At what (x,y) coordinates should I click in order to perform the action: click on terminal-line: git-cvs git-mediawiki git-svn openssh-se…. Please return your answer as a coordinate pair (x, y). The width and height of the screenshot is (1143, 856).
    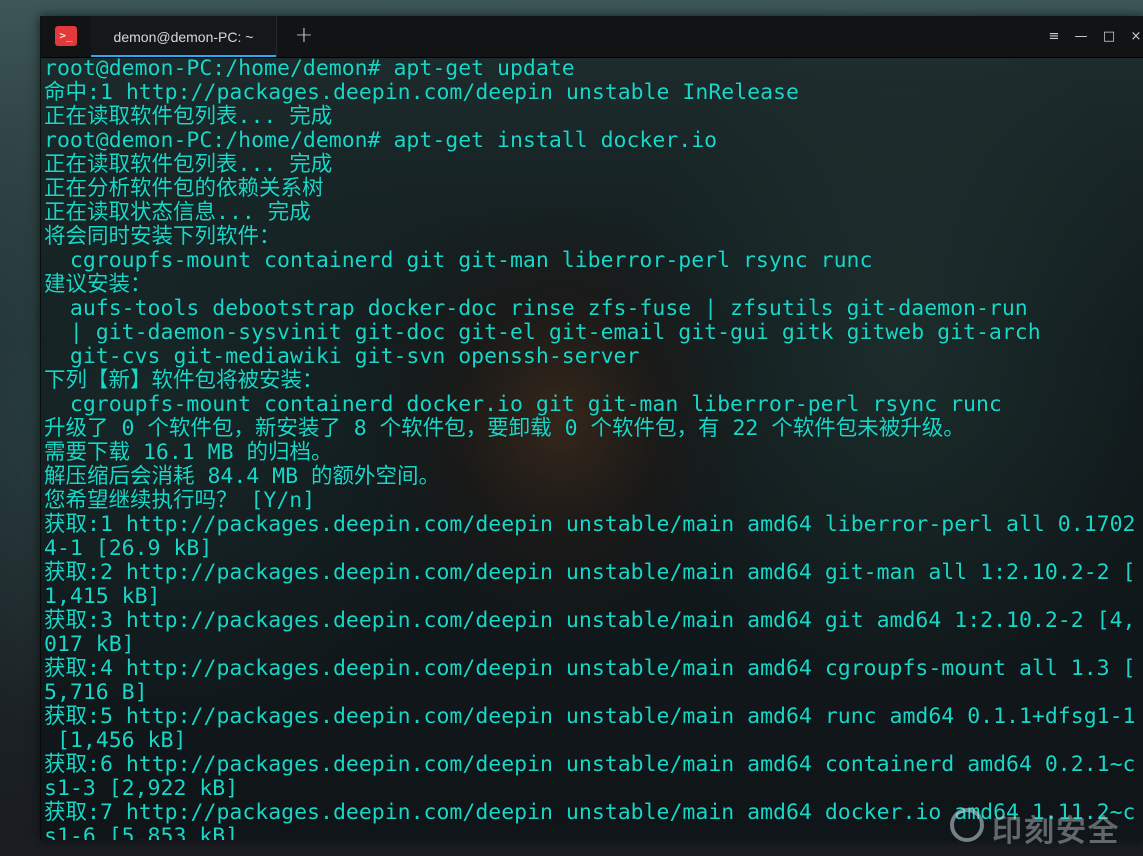
    Looking at the image, I should click on (342, 356).